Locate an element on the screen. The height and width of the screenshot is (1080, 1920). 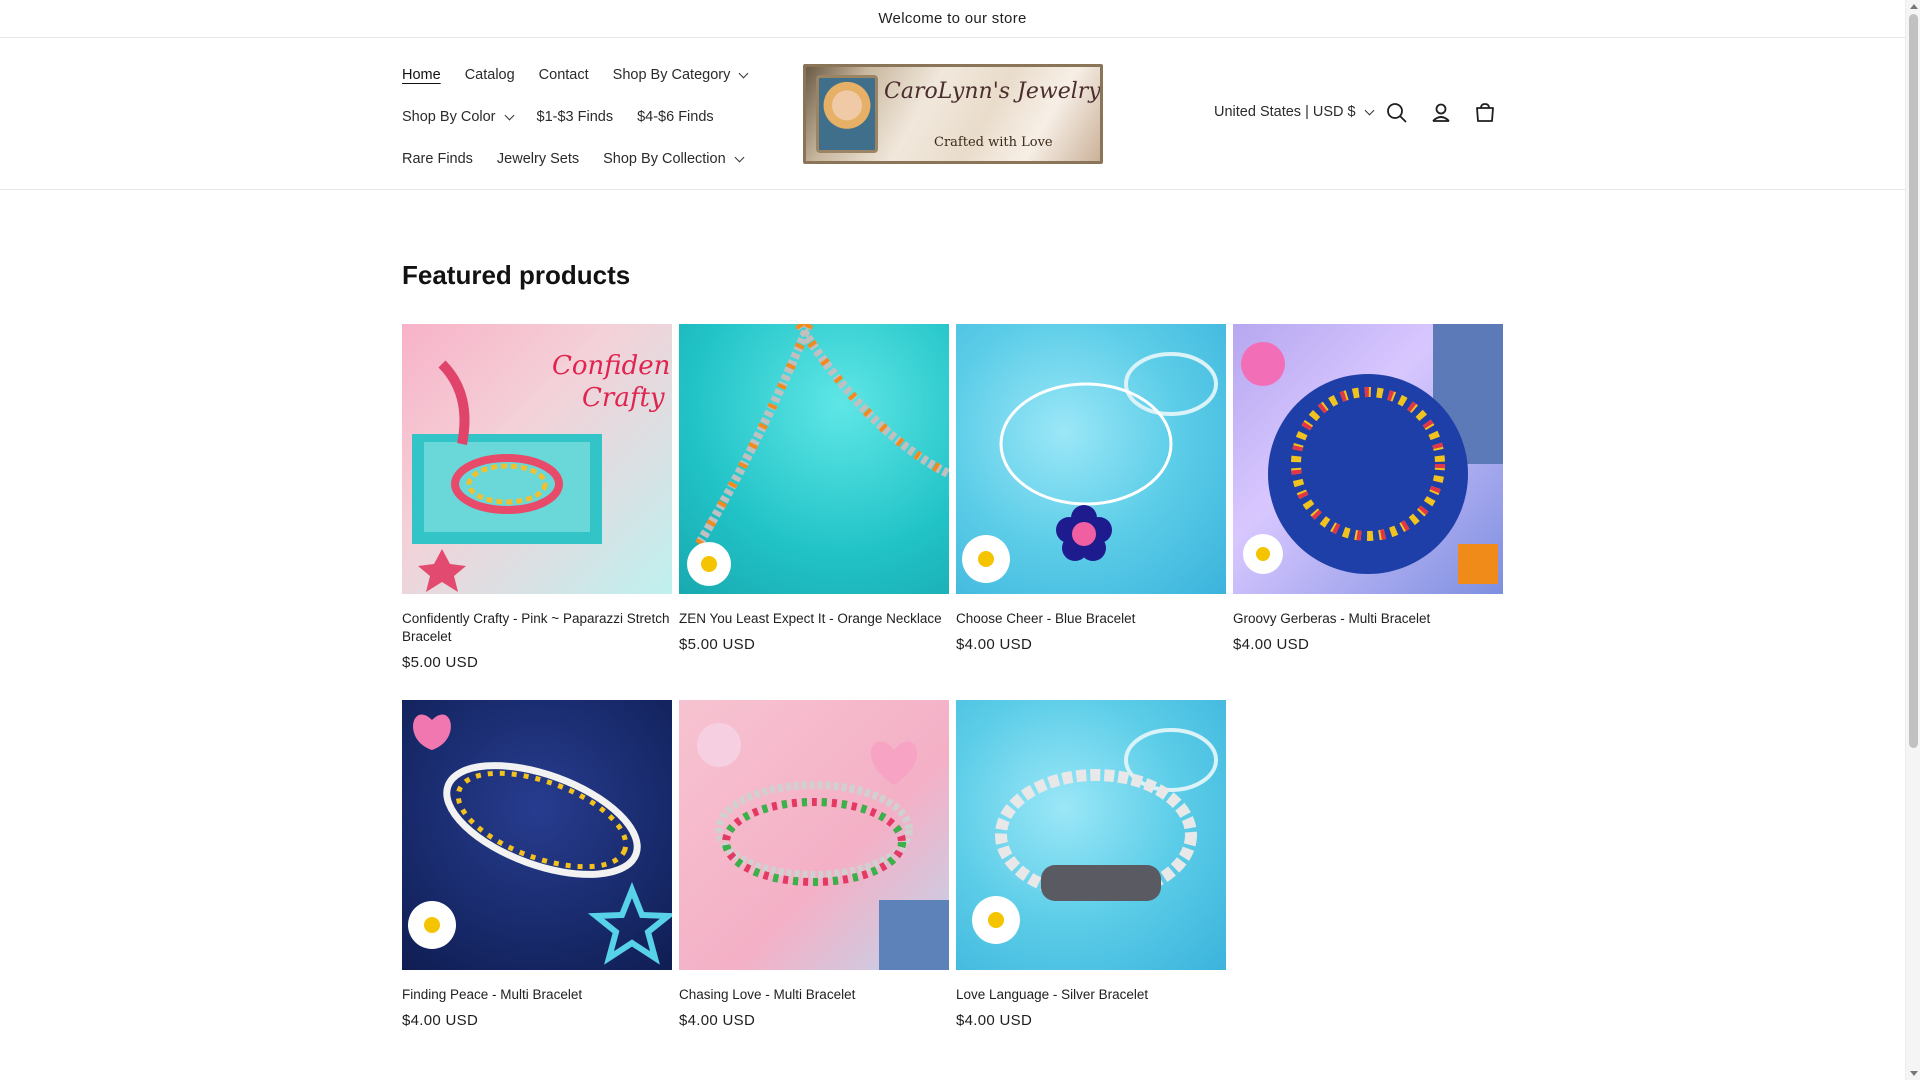
nav-row-1: Home Catalog Contact Shop By Category is located at coordinates (582, 75).